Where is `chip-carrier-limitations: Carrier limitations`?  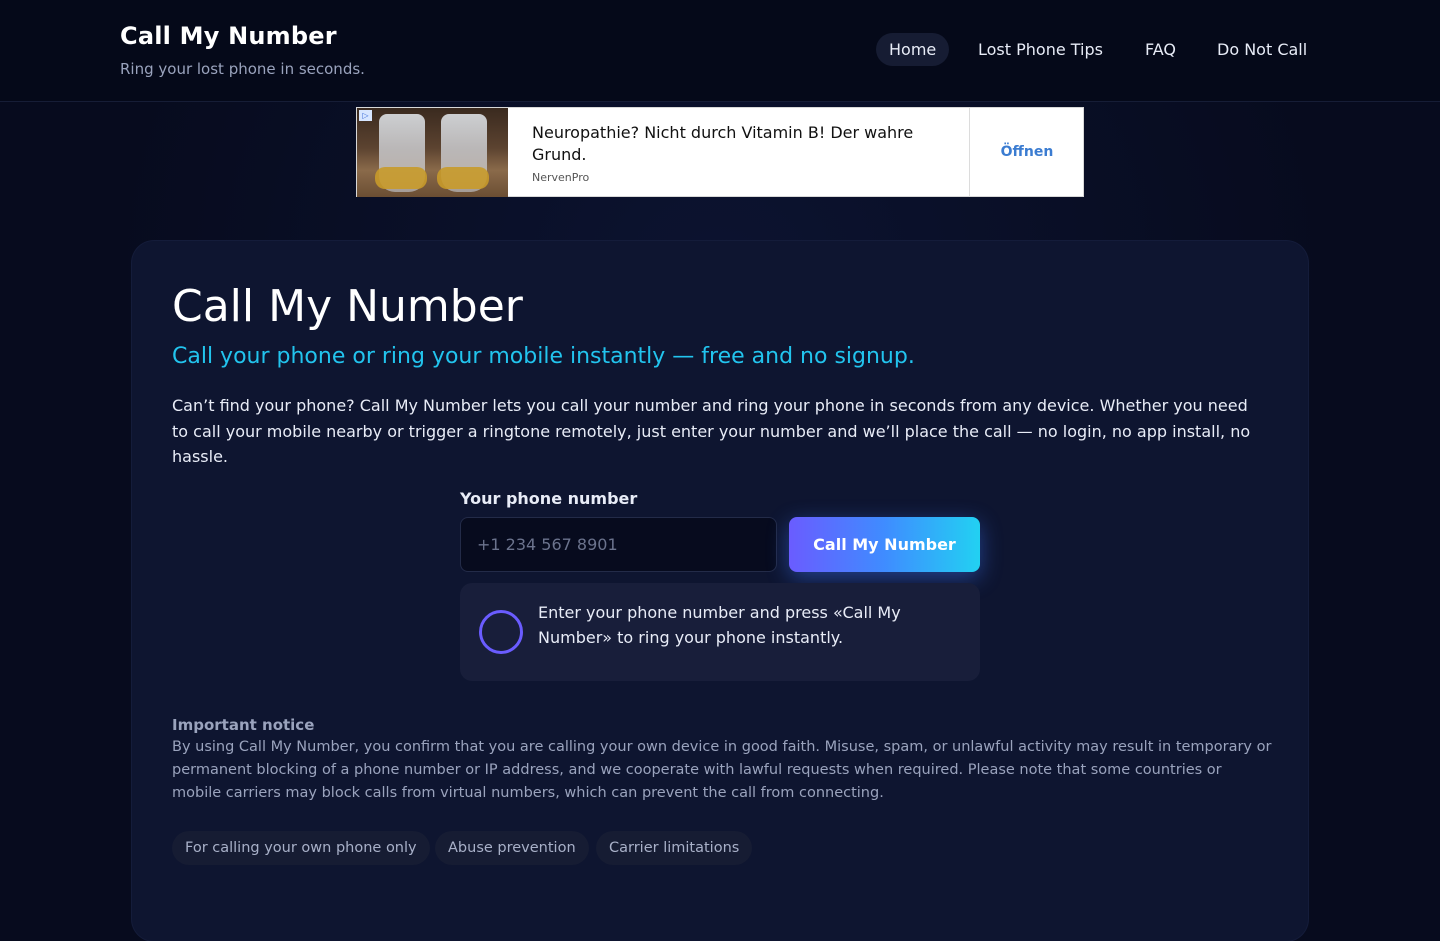 chip-carrier-limitations: Carrier limitations is located at coordinates (674, 848).